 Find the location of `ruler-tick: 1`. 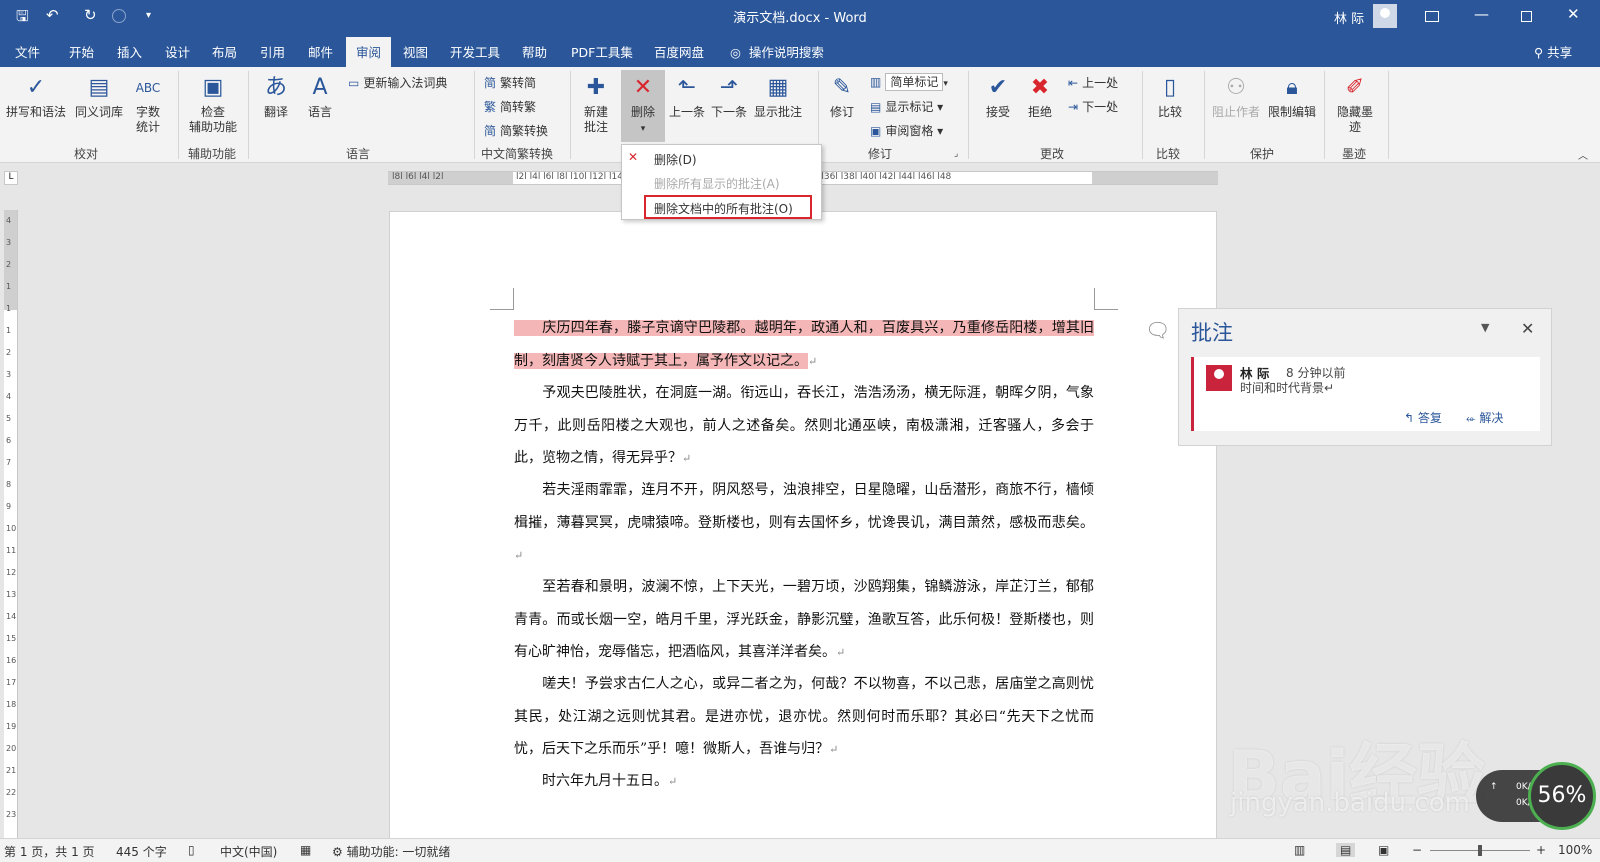

ruler-tick: 1 is located at coordinates (9, 330).